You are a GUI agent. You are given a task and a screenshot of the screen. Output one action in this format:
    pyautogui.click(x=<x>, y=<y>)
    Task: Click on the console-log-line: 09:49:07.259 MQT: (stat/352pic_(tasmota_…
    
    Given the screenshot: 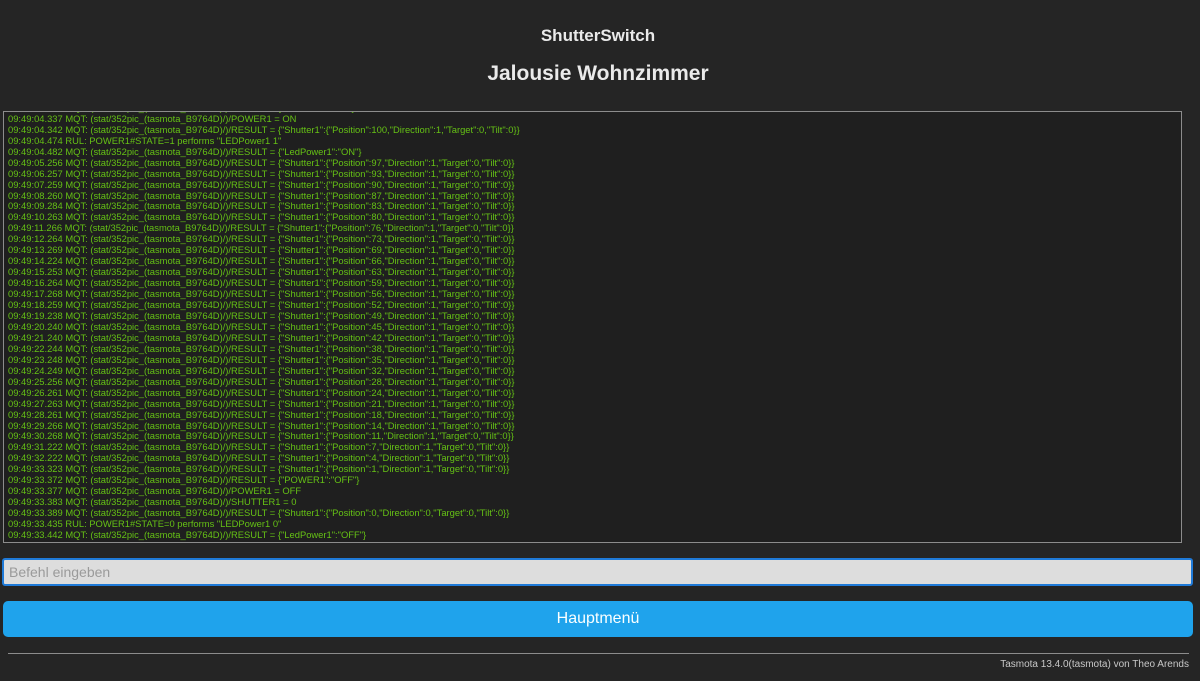 What is the action you would take?
    pyautogui.click(x=261, y=184)
    